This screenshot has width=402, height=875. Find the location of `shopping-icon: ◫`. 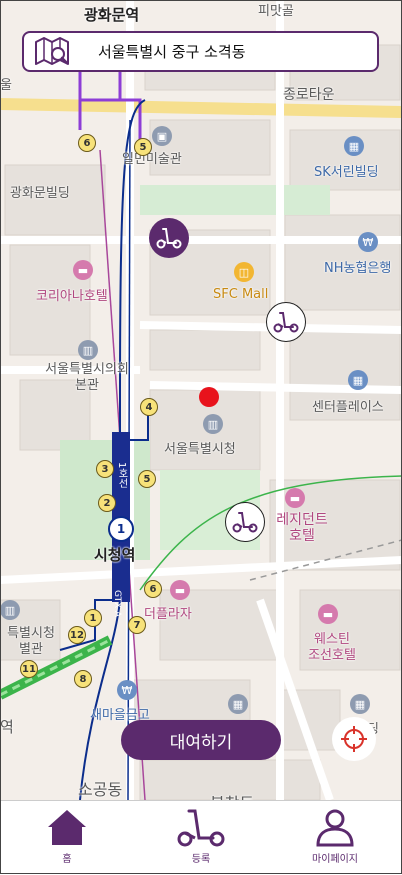

shopping-icon: ◫ is located at coordinates (244, 272).